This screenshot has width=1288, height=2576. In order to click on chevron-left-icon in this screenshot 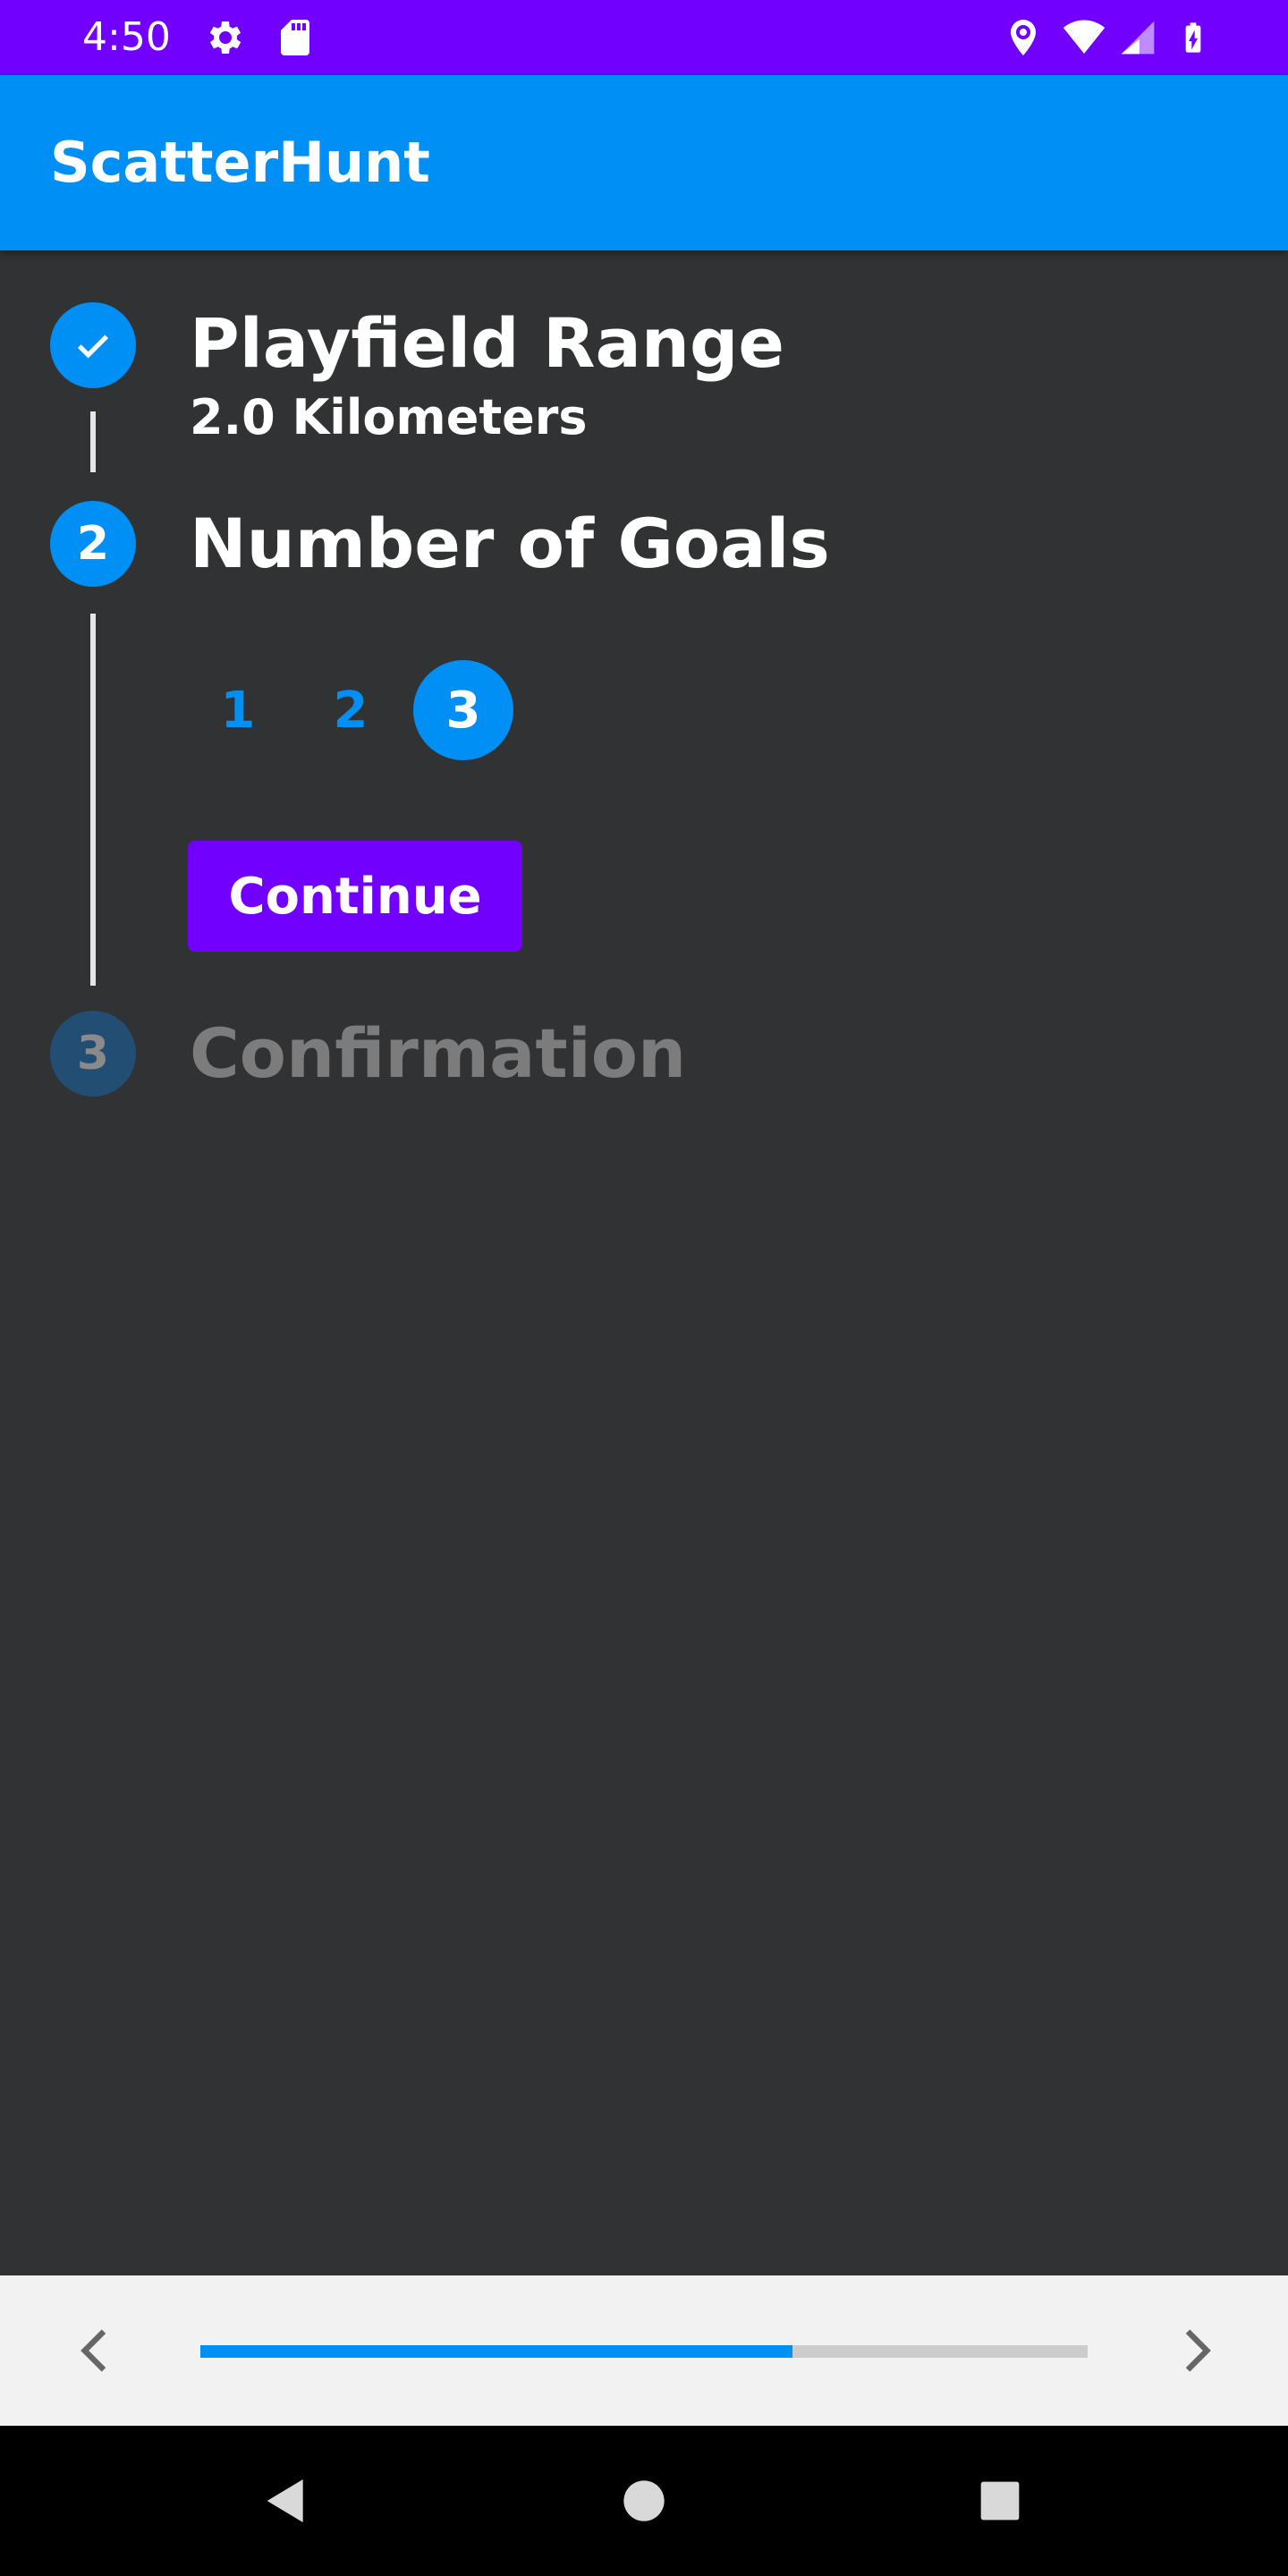, I will do `click(96, 2350)`.